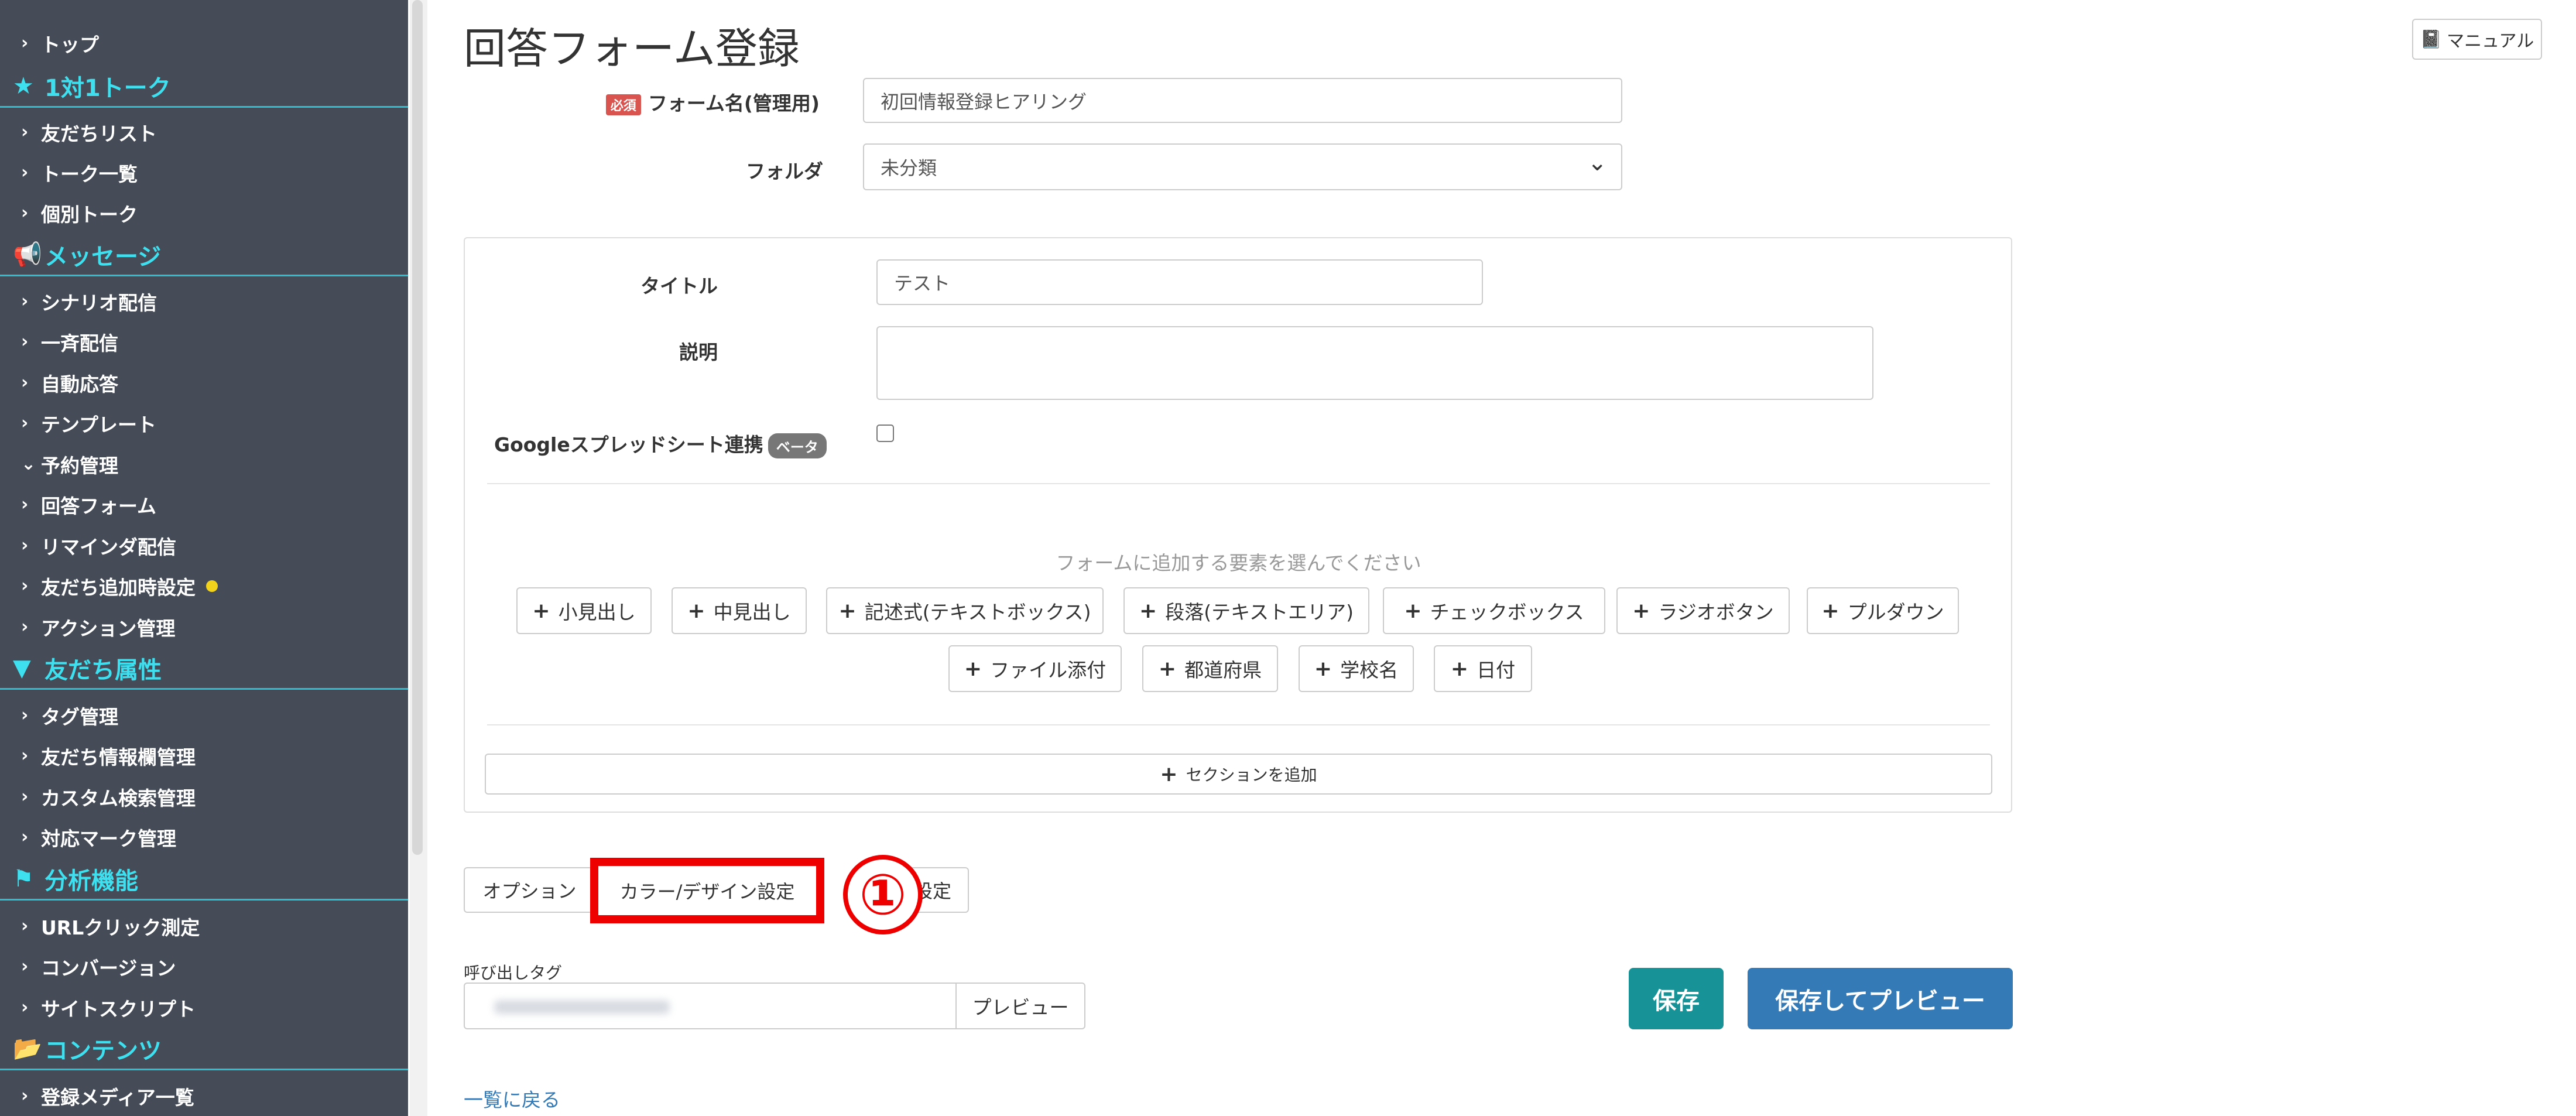 This screenshot has height=1116, width=2576. I want to click on sidebar-item-reminder: › リマインダ配信, so click(204, 545).